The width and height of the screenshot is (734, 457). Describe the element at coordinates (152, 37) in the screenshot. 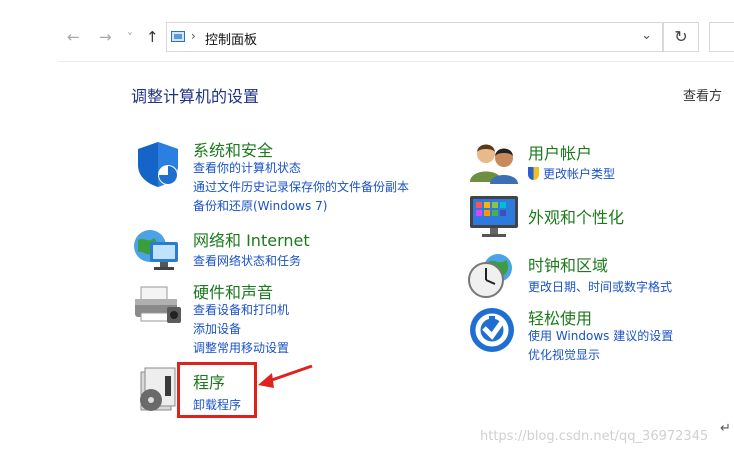

I see `up-button: ↑` at that location.